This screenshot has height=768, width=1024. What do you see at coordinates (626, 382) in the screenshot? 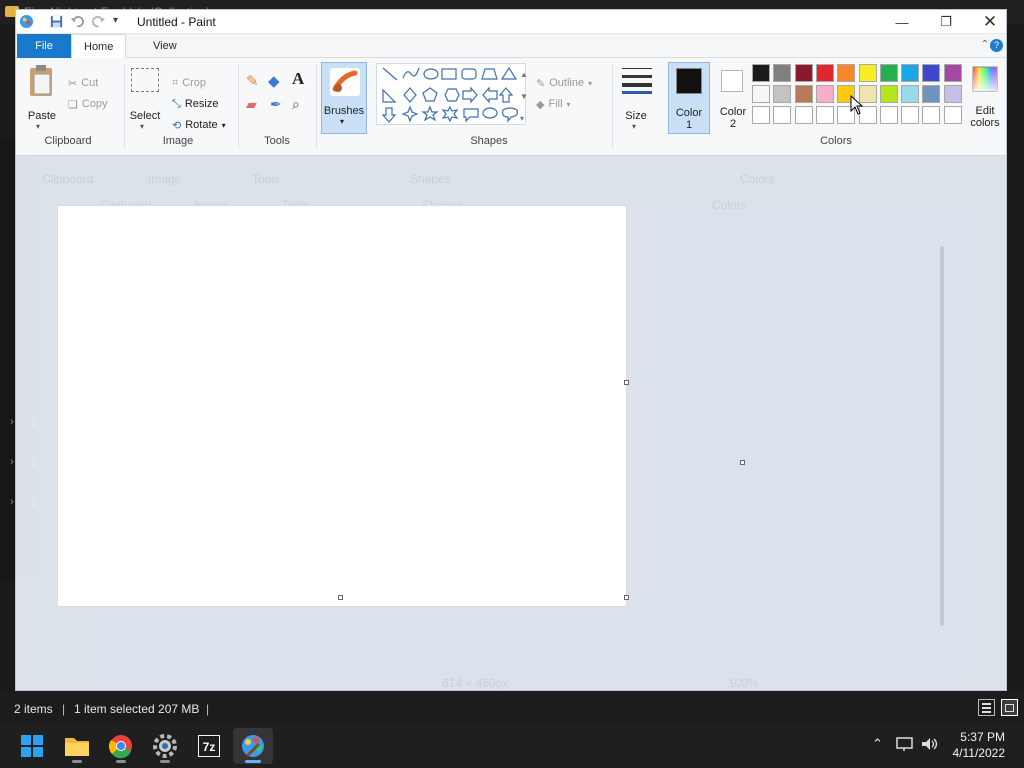
I see `canvas-resize-handle-right` at bounding box center [626, 382].